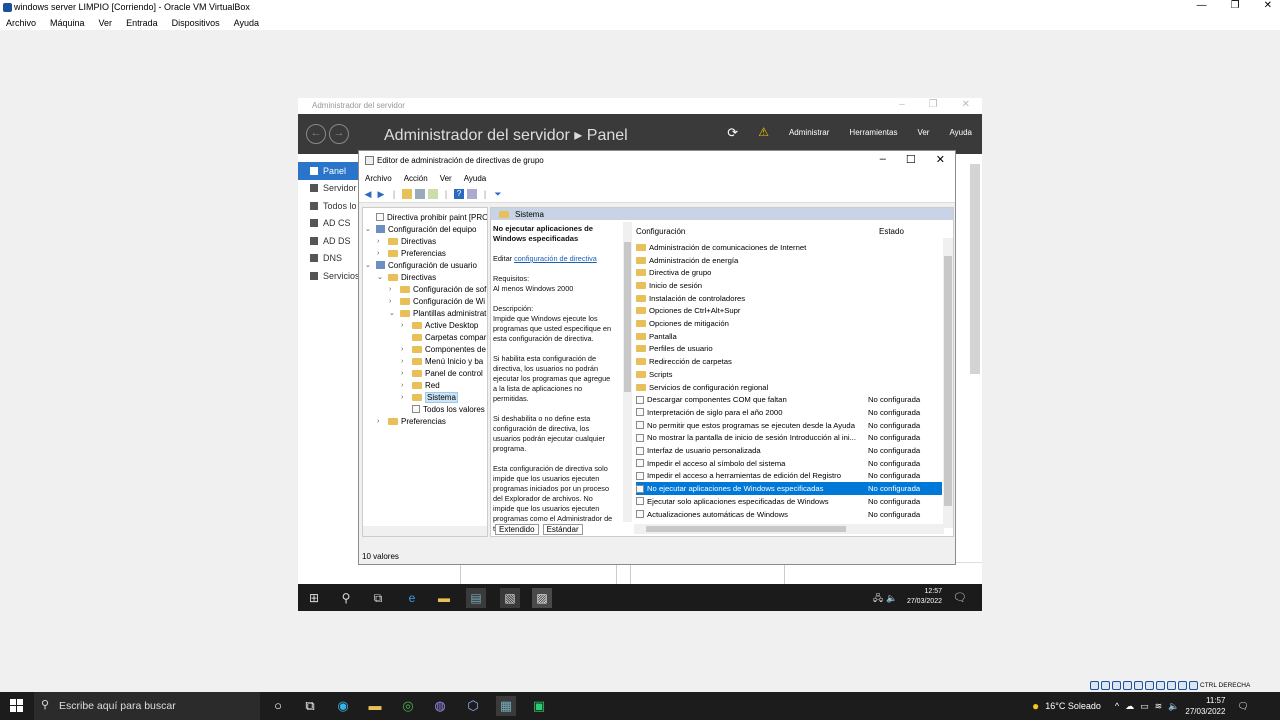 Image resolution: width=1280 pixels, height=720 pixels. Describe the element at coordinates (314, 598) in the screenshot. I see `start-icon: ⊞` at that location.